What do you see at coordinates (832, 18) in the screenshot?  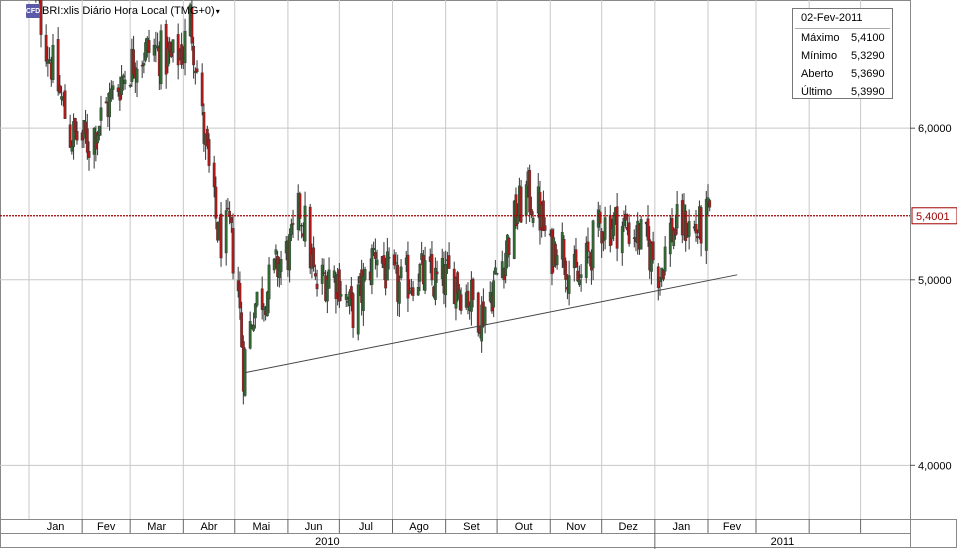 I see `info-date: 02-Fev-2011` at bounding box center [832, 18].